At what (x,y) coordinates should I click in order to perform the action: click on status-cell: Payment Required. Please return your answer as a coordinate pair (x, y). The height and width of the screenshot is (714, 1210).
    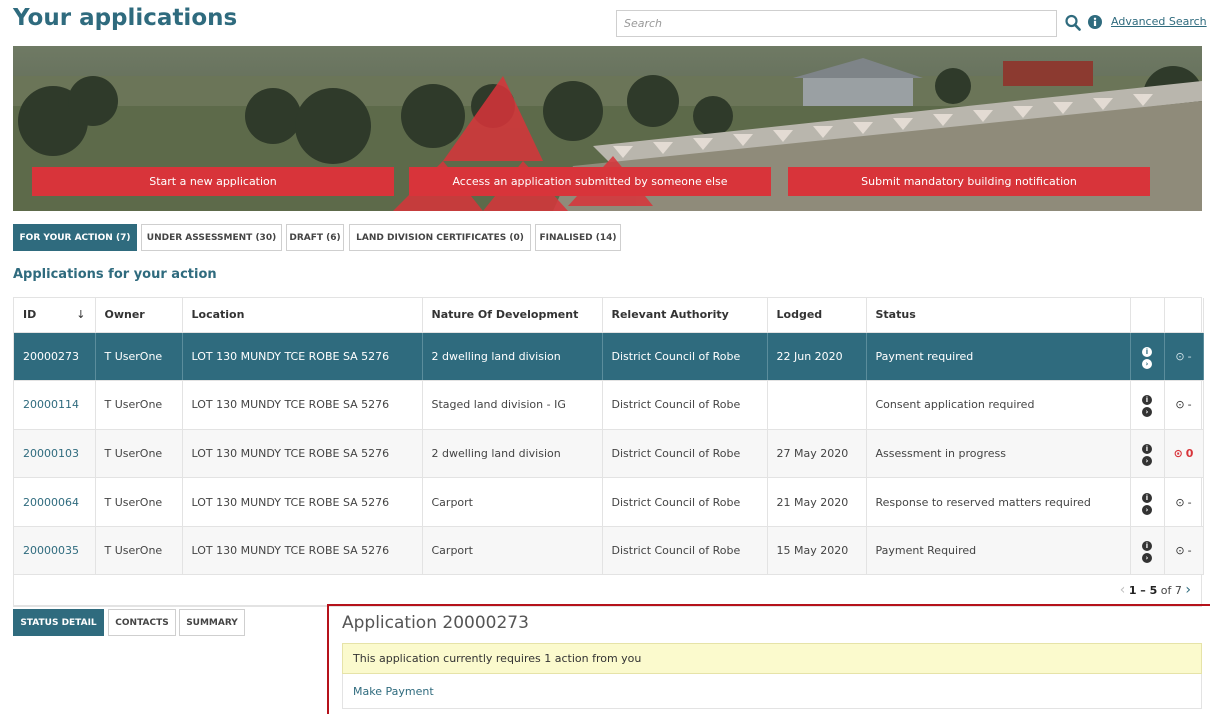
    Looking at the image, I should click on (998, 551).